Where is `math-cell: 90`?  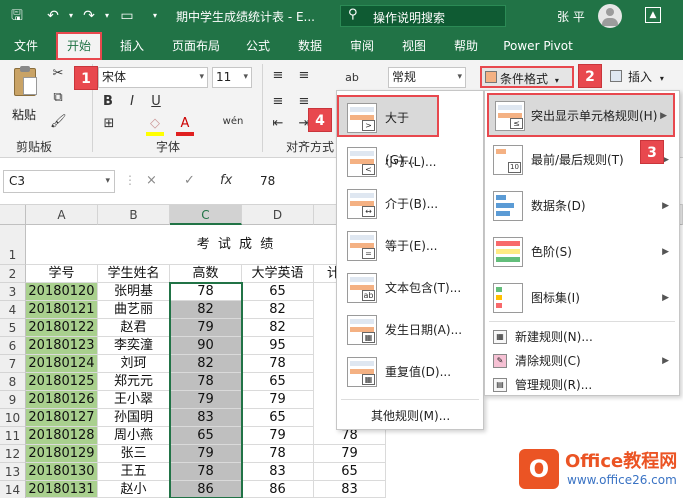 math-cell: 90 is located at coordinates (206, 346).